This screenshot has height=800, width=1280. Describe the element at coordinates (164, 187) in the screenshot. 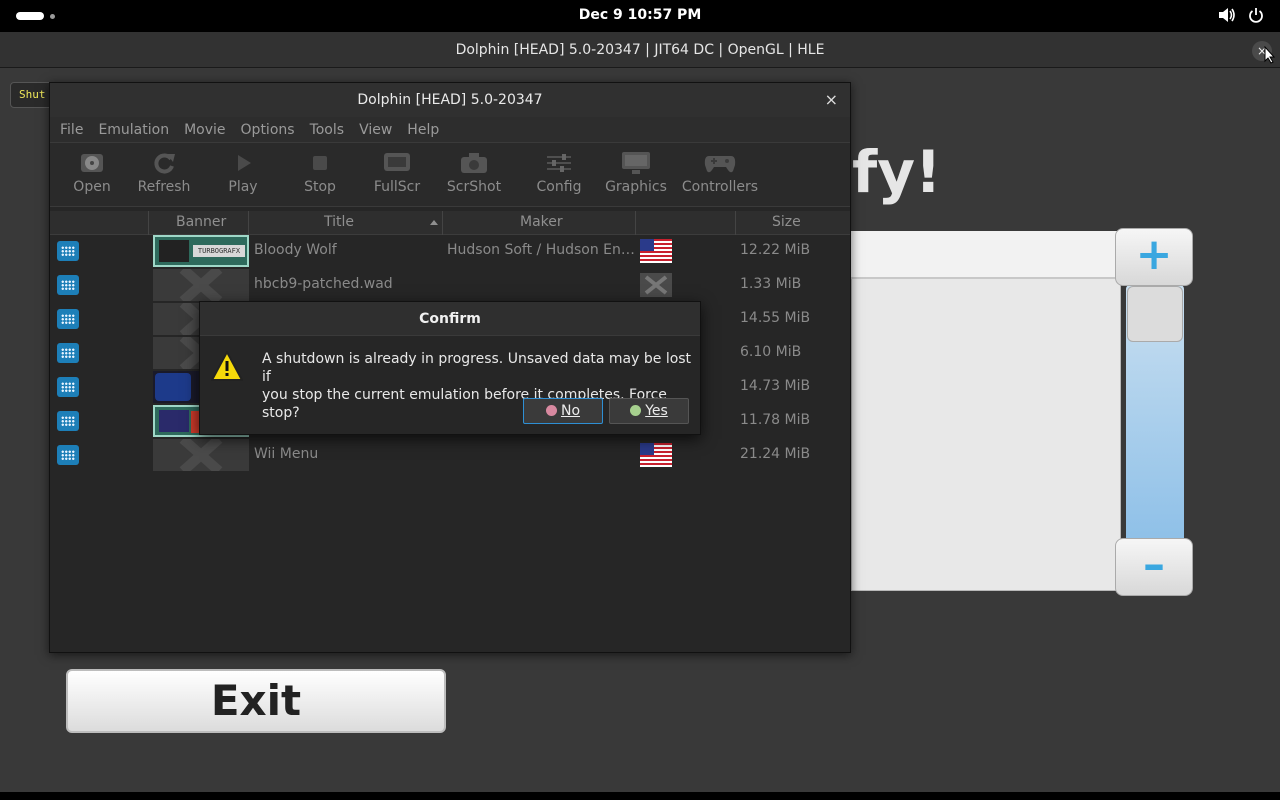

I see `refresh-label: Refresh` at that location.